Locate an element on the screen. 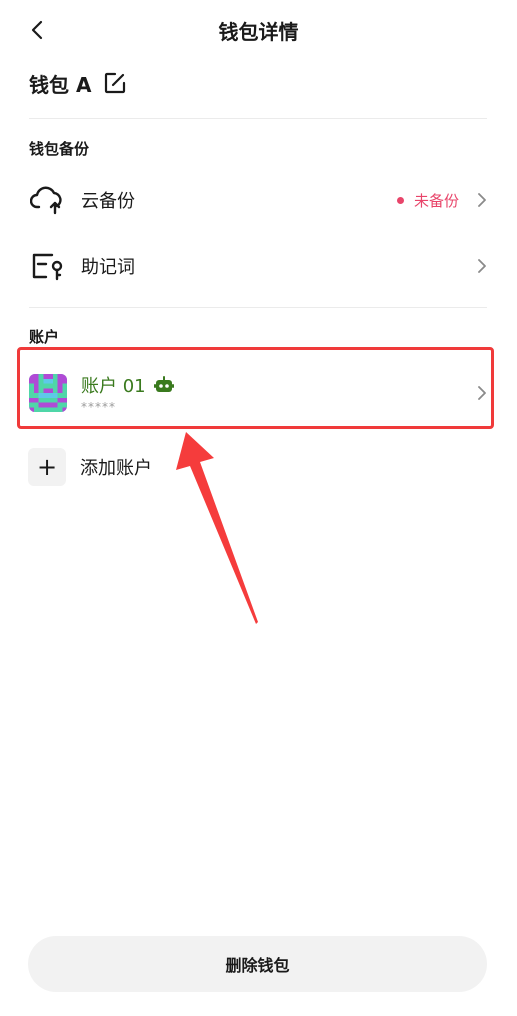 This screenshot has width=517, height=1016. status-dot is located at coordinates (400, 200).